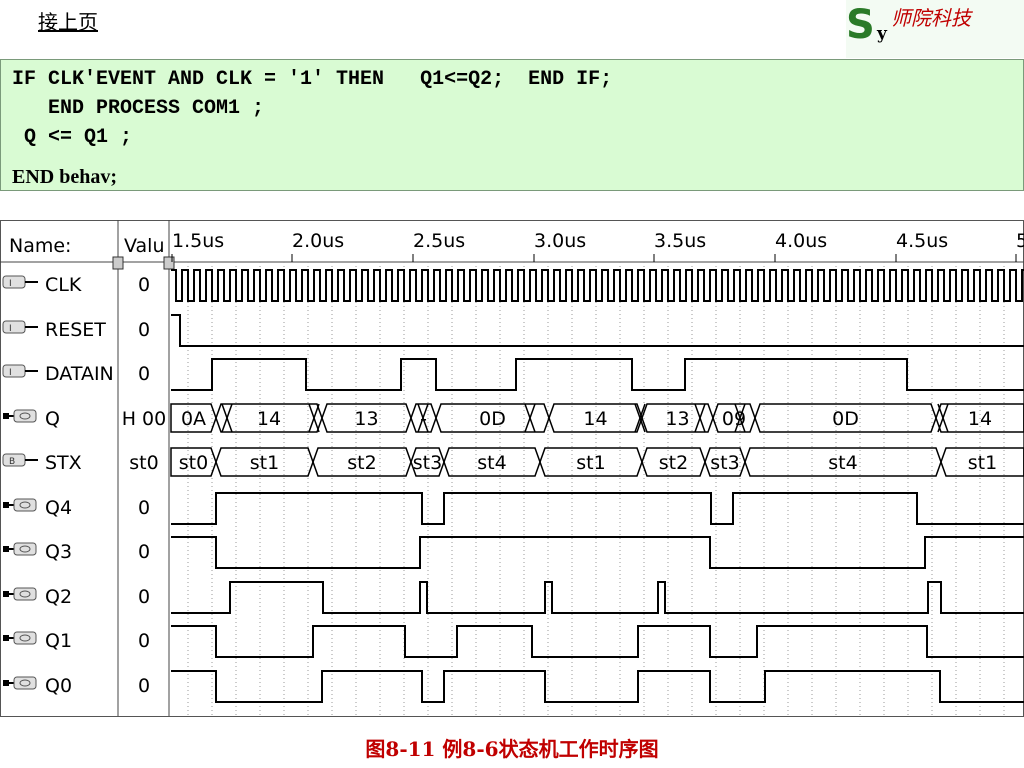  Describe the element at coordinates (68, 22) in the screenshot. I see `continued-label: 接上页` at that location.